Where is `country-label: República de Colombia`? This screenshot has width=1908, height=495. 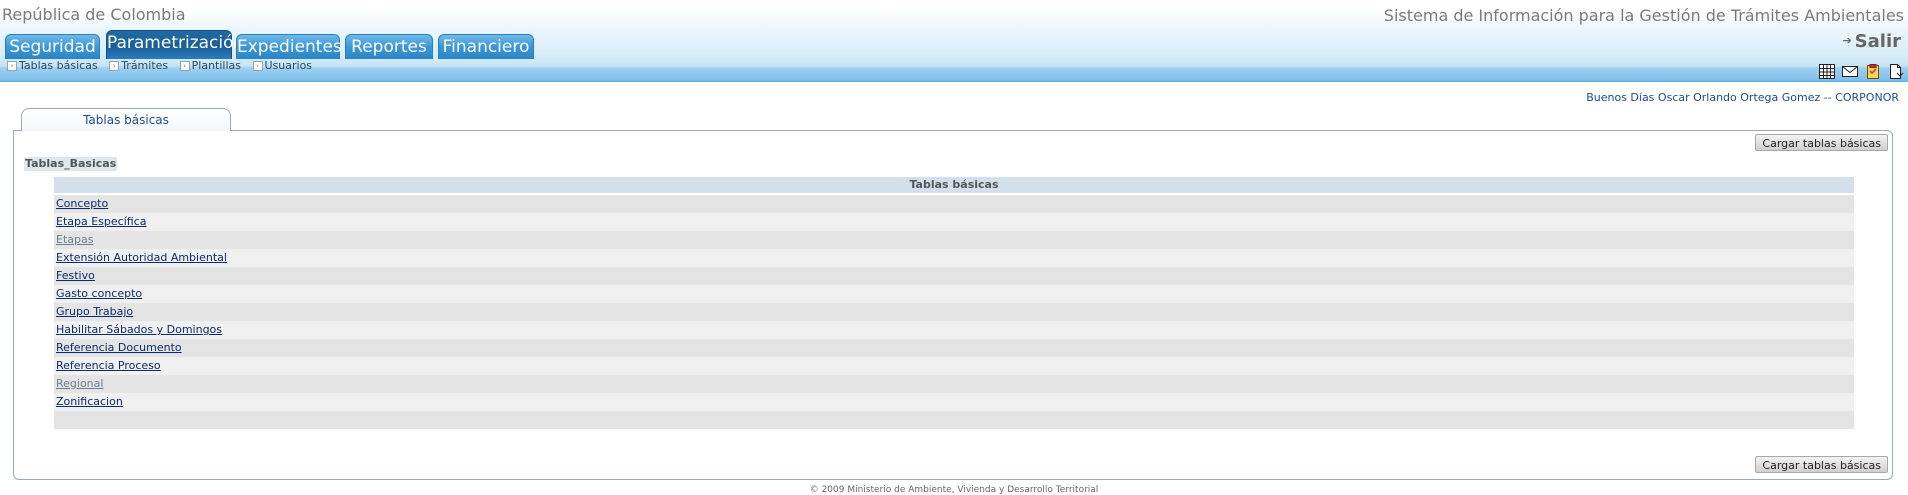 country-label: República de Colombia is located at coordinates (94, 14).